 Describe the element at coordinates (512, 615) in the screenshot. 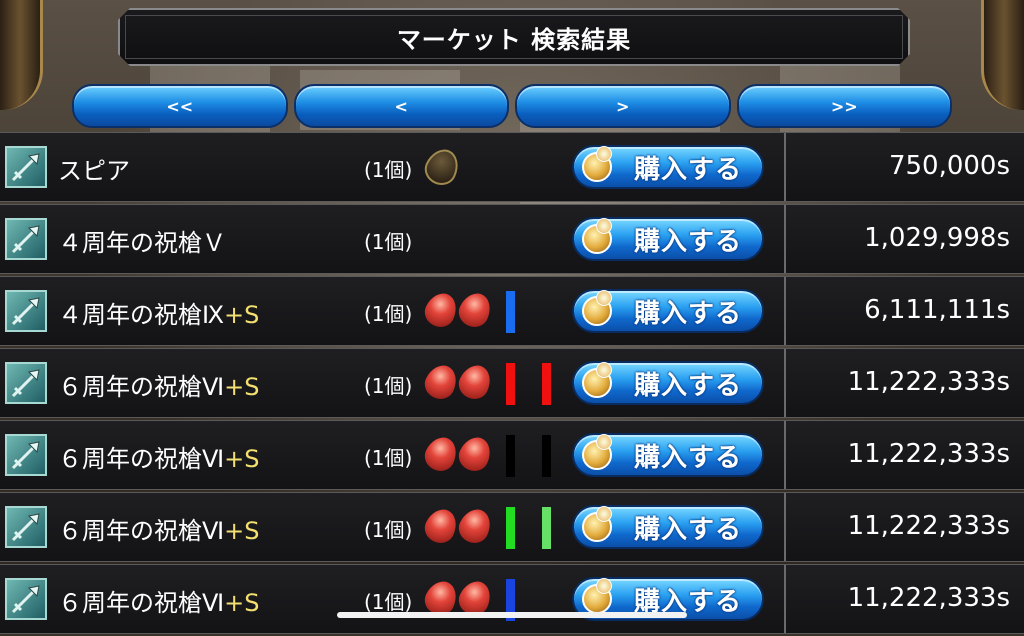

I see `home-indicator` at that location.